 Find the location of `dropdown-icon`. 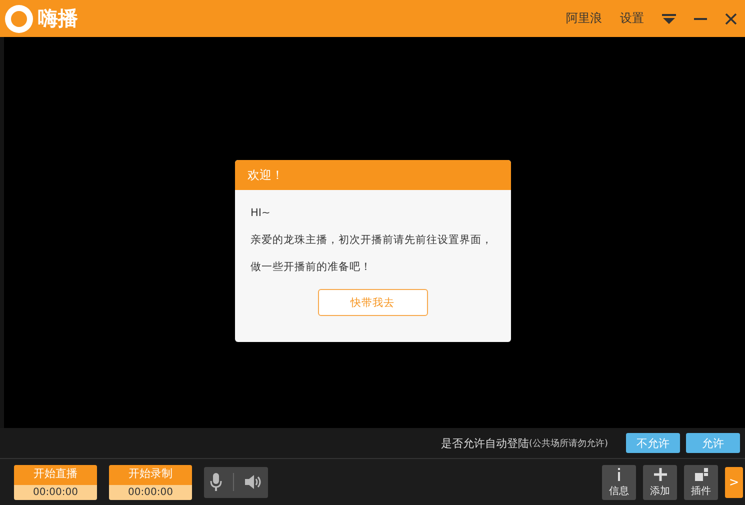

dropdown-icon is located at coordinates (669, 19).